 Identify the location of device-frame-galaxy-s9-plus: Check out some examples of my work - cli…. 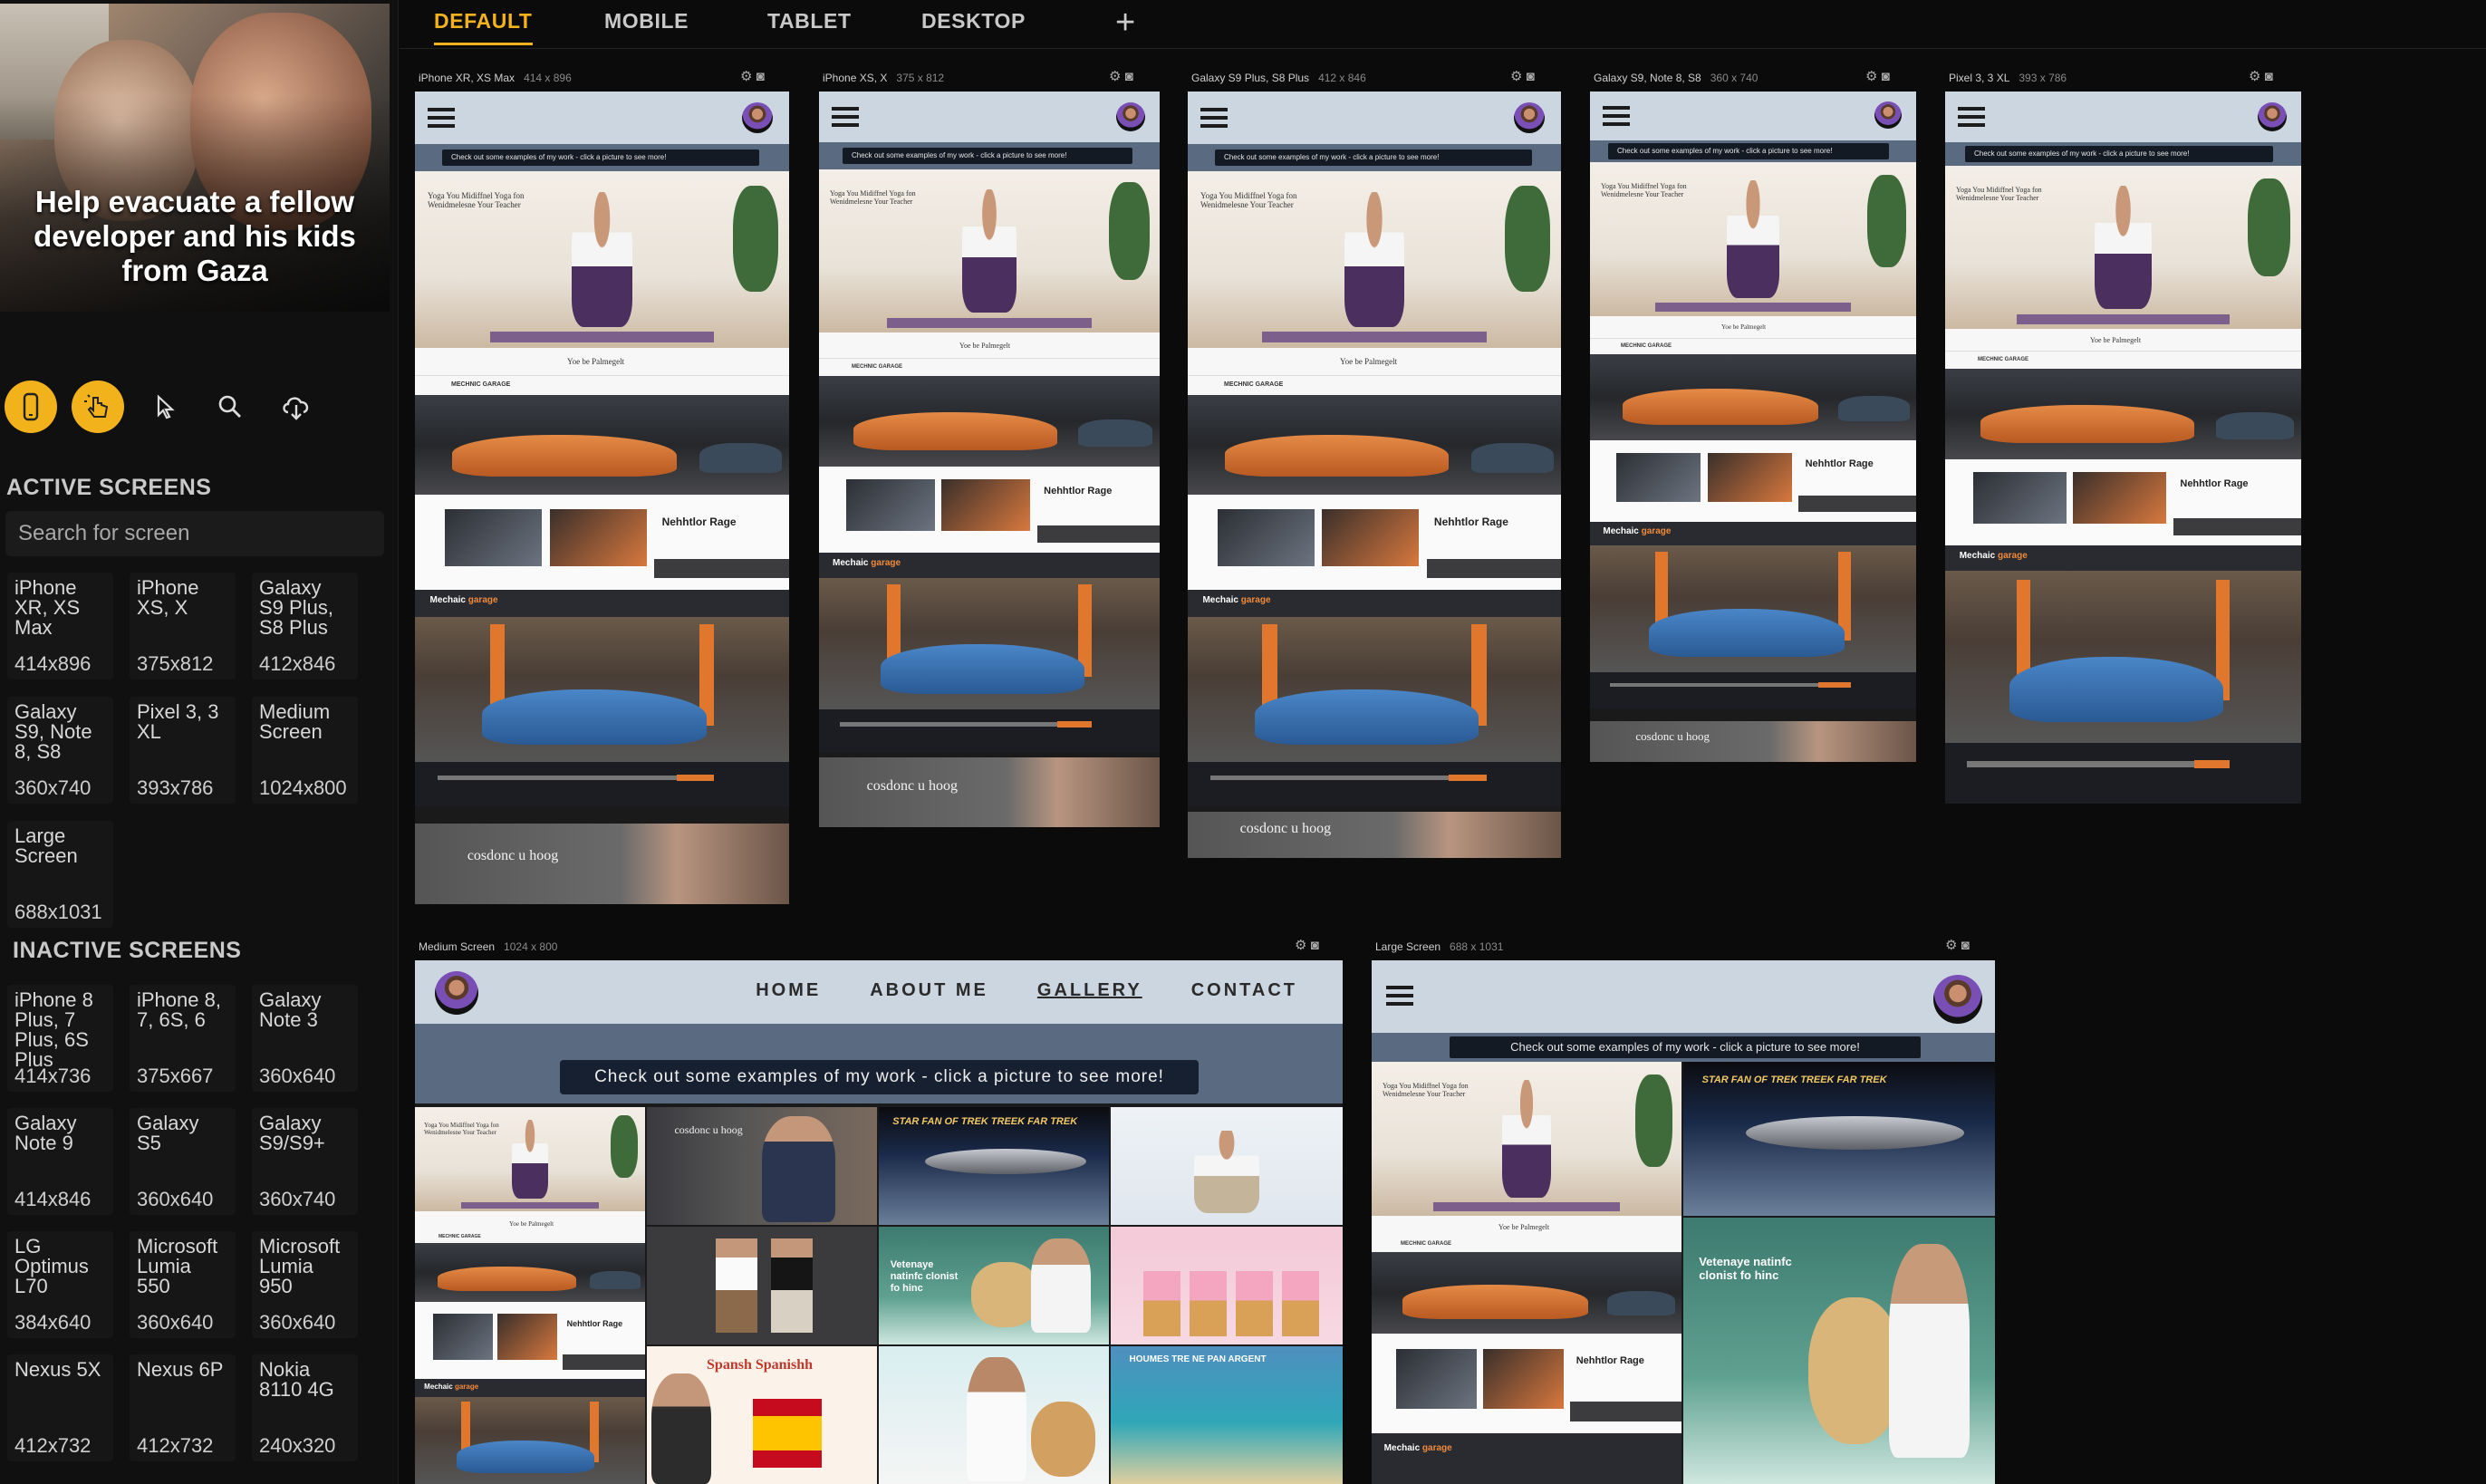
(1374, 475).